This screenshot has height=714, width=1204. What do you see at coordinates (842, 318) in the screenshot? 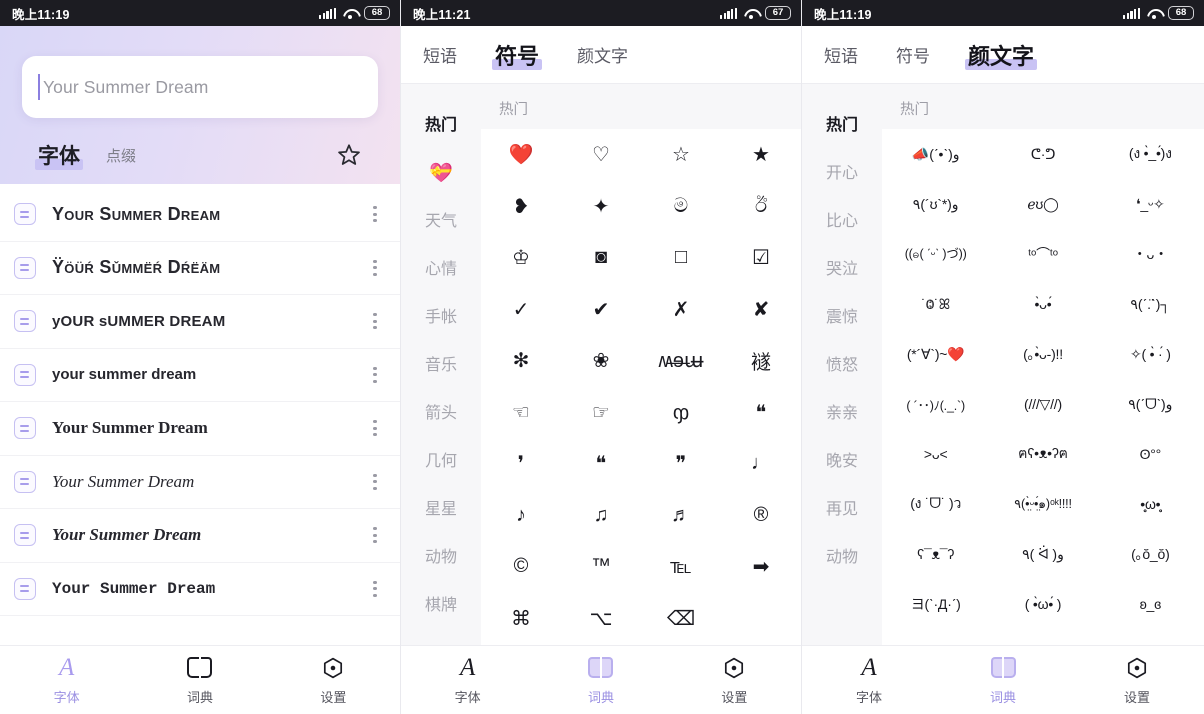
I see `category-item: 震惊` at bounding box center [842, 318].